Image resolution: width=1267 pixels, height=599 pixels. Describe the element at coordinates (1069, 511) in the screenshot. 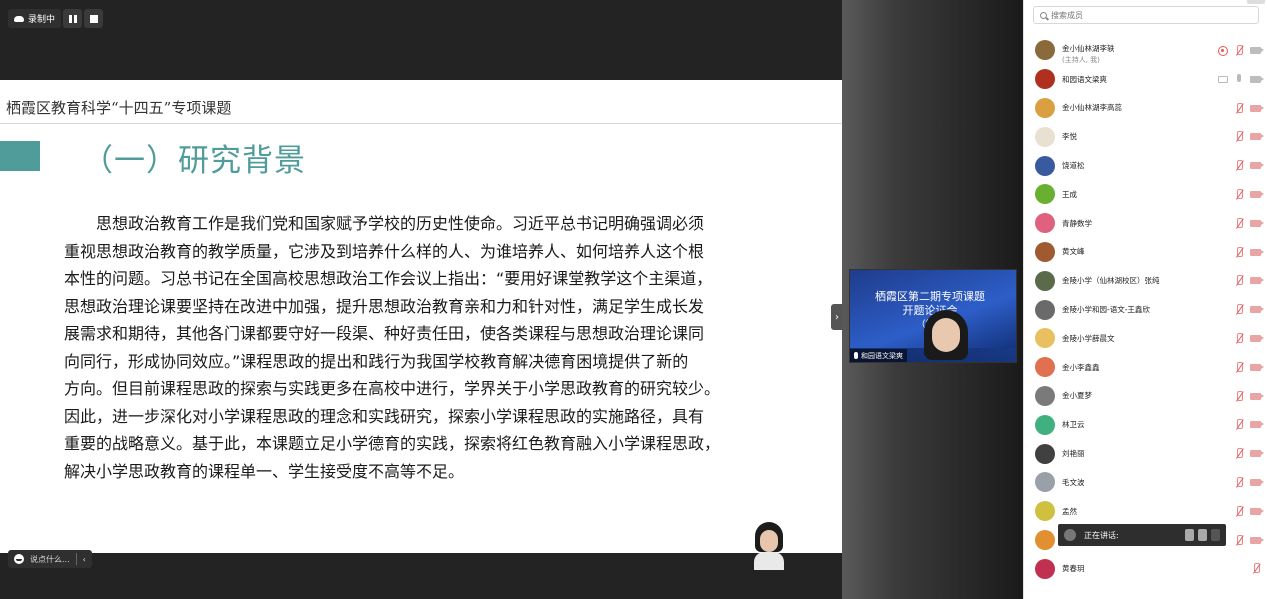

I see `member-name: 孟然` at that location.